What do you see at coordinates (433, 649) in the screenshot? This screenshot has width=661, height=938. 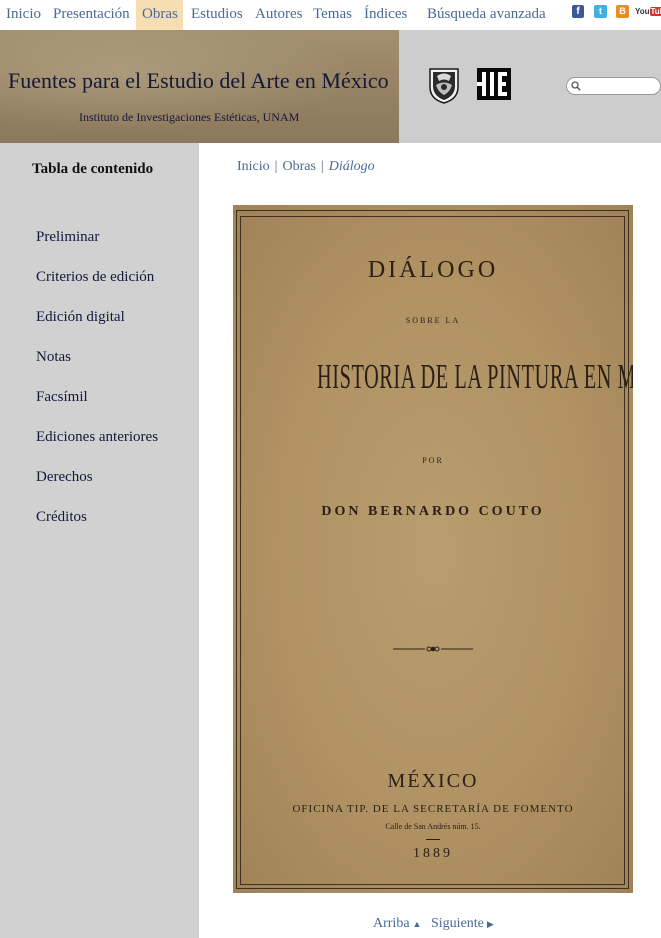 I see `ornament-divider-icon` at bounding box center [433, 649].